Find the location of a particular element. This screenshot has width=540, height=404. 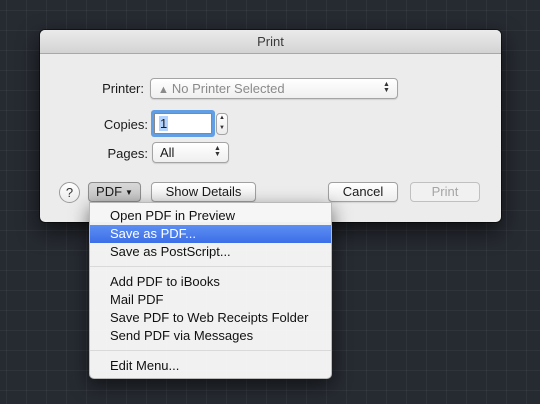

chevron-down-icon: ▼ is located at coordinates (129, 192).